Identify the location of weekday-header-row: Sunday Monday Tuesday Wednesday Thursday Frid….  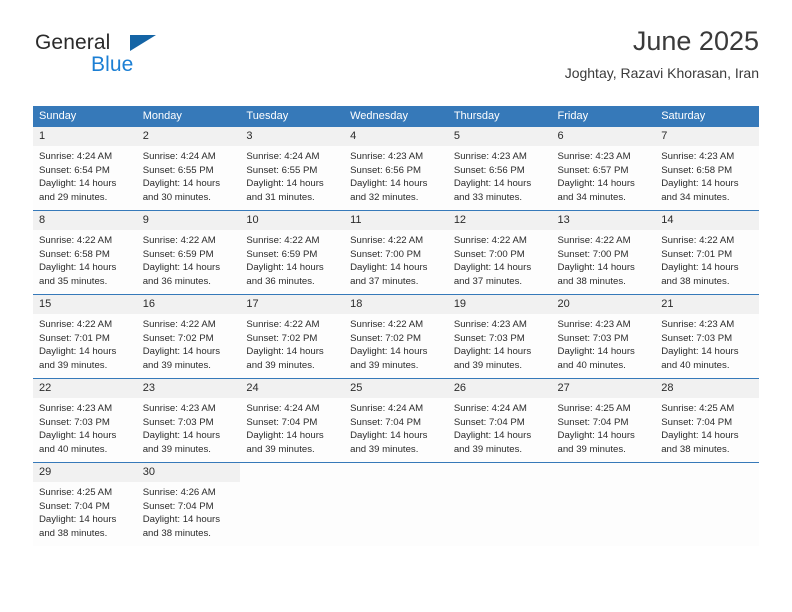
(396, 116).